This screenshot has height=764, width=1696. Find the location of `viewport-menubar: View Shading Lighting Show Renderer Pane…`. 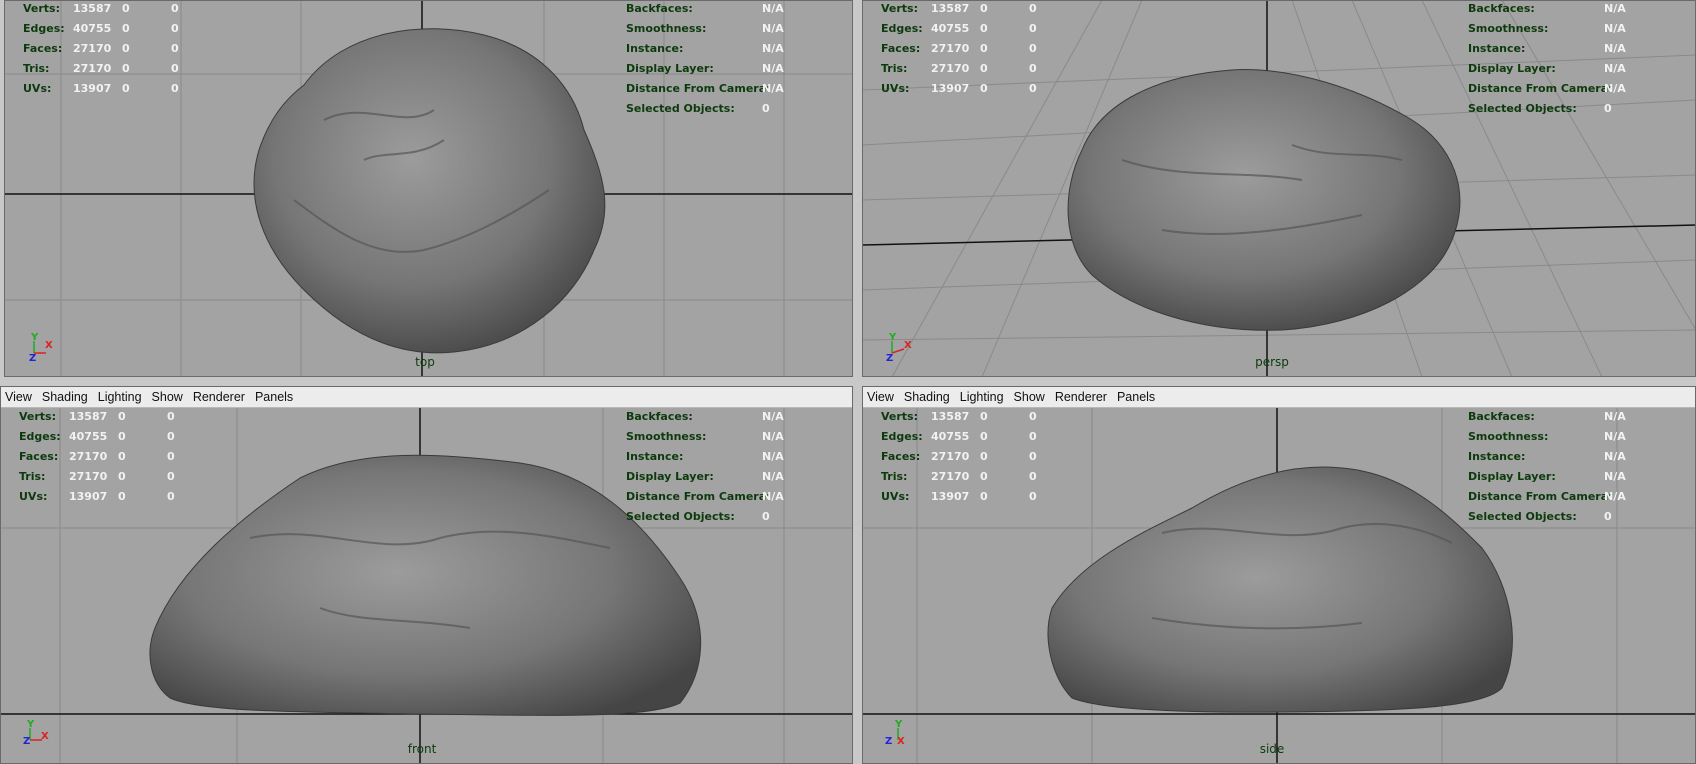

viewport-menubar: View Shading Lighting Show Renderer Pane… is located at coordinates (426, 397).